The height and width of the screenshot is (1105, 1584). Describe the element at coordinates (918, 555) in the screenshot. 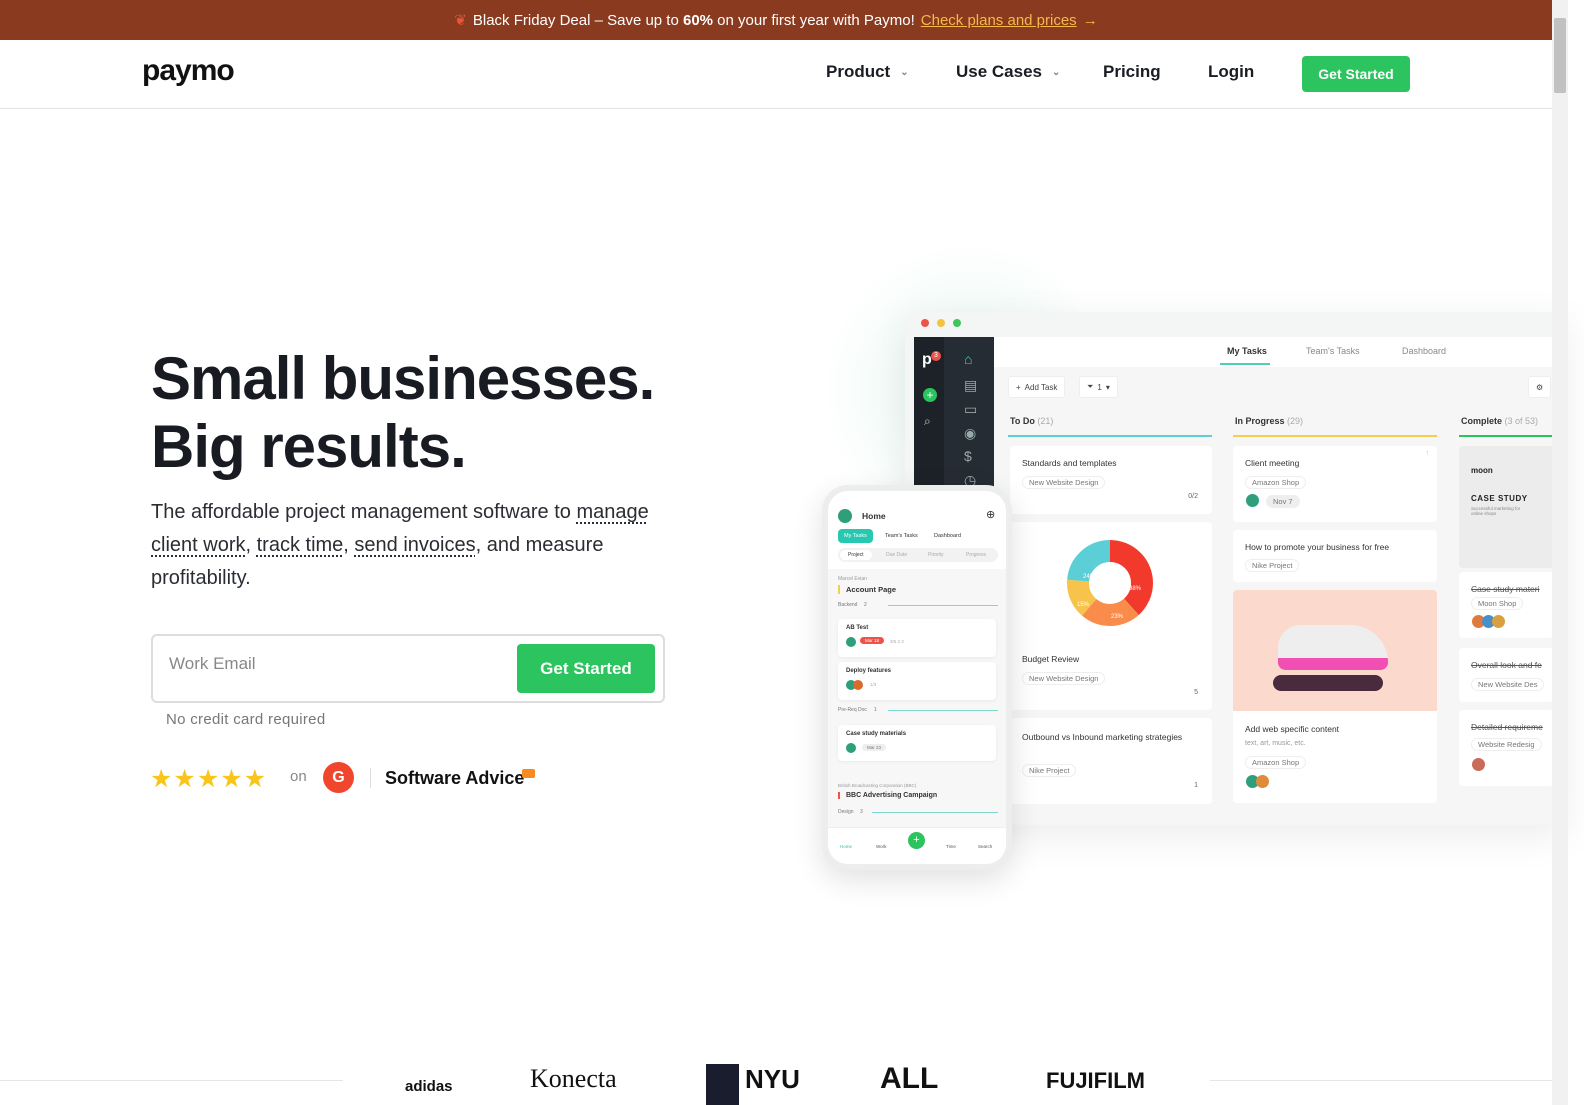

I see `sort-bar: Project Due Date Priority Progress` at that location.